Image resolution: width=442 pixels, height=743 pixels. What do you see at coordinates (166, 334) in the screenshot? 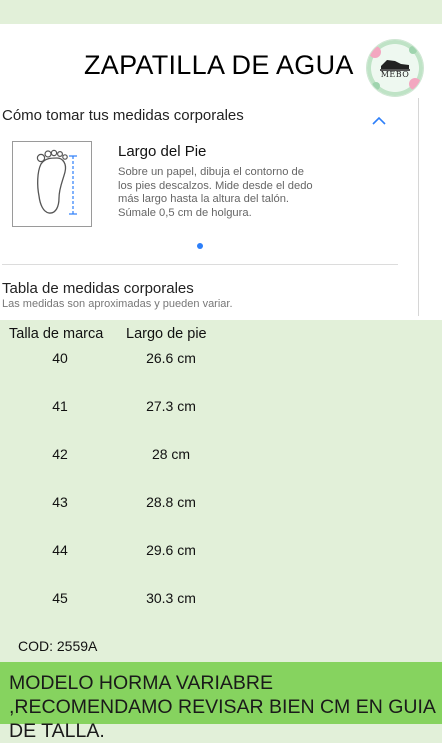
I see `header-foot-length: Largo de pie` at bounding box center [166, 334].